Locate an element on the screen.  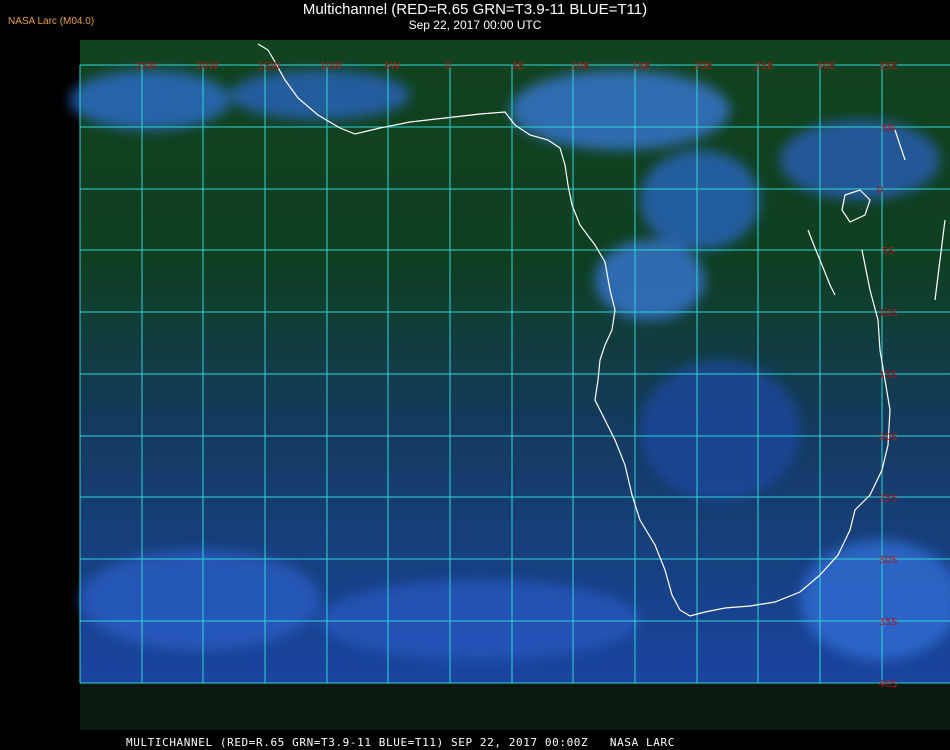
lon-label: 30E is located at coordinates (825, 66).